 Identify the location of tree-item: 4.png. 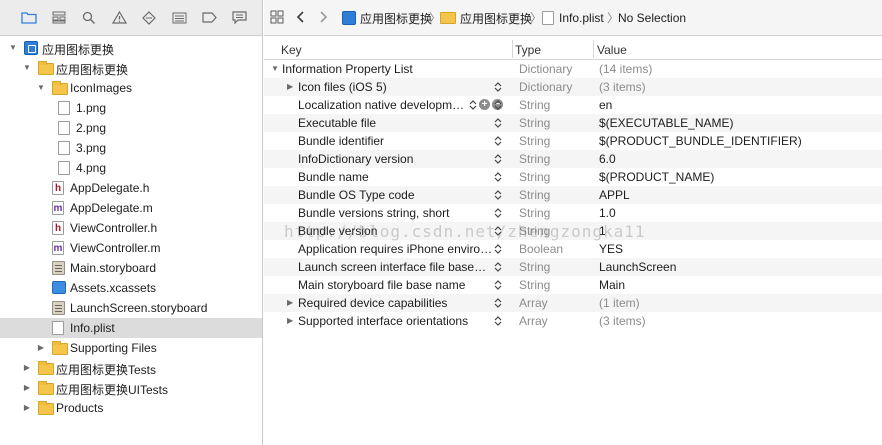
(131, 168).